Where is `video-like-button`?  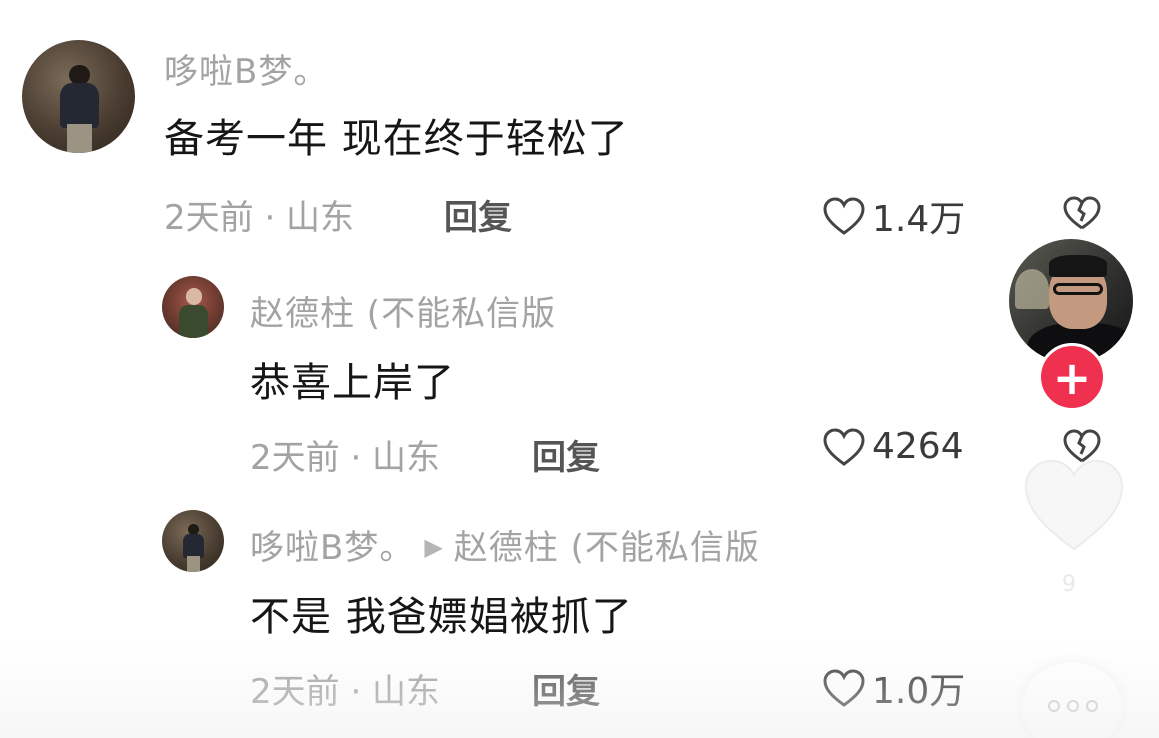 video-like-button is located at coordinates (1074, 505).